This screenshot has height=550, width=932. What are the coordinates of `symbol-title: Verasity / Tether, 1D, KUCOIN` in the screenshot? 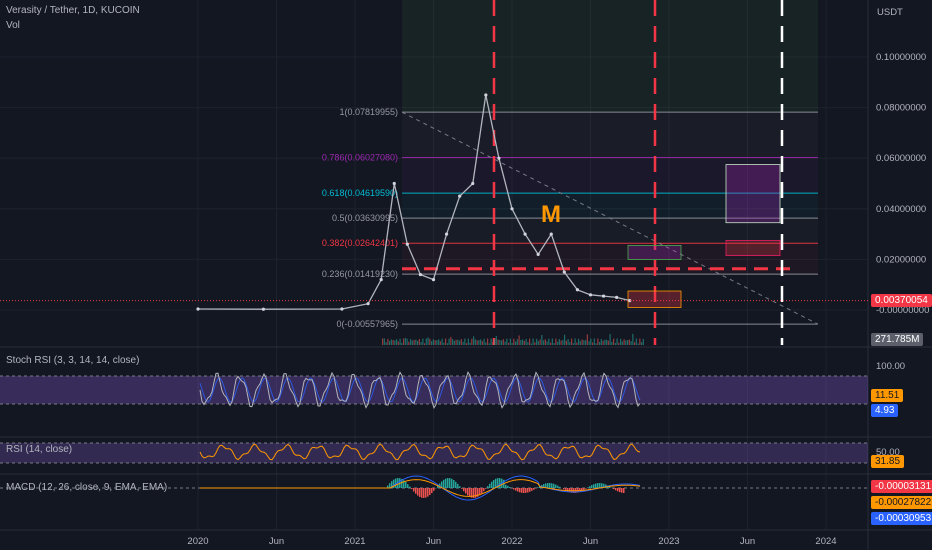 It's located at (73, 10).